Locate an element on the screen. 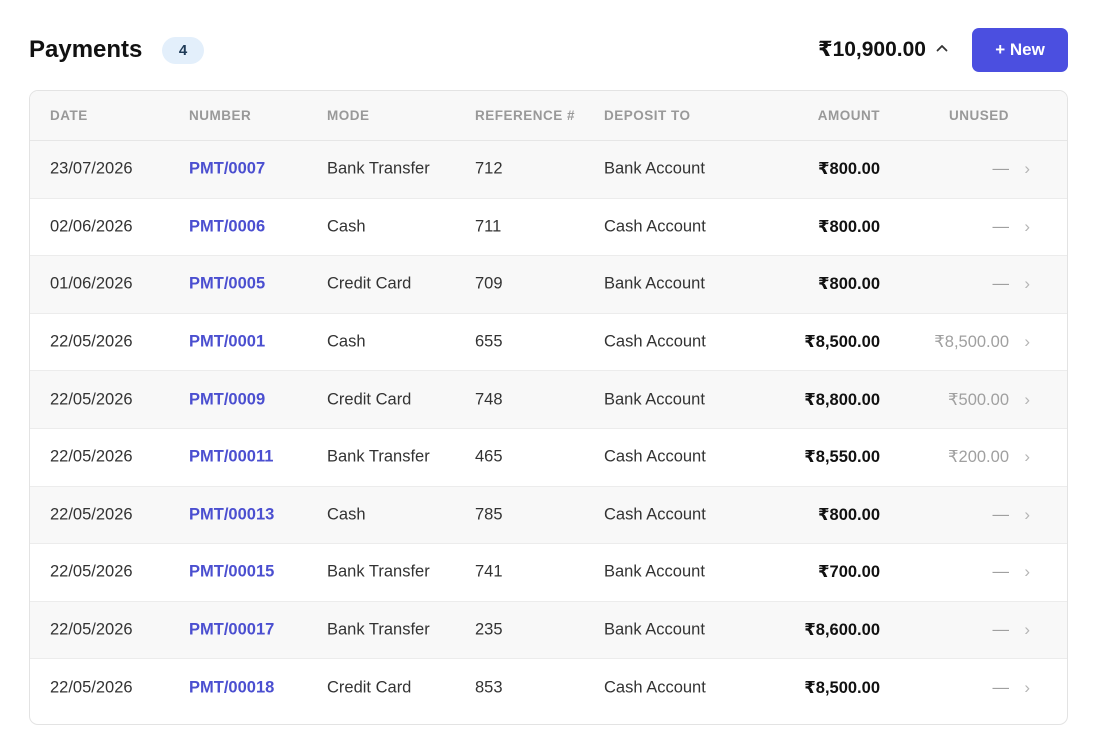 This screenshot has height=754, width=1096. cell-reference: 235 is located at coordinates (489, 629).